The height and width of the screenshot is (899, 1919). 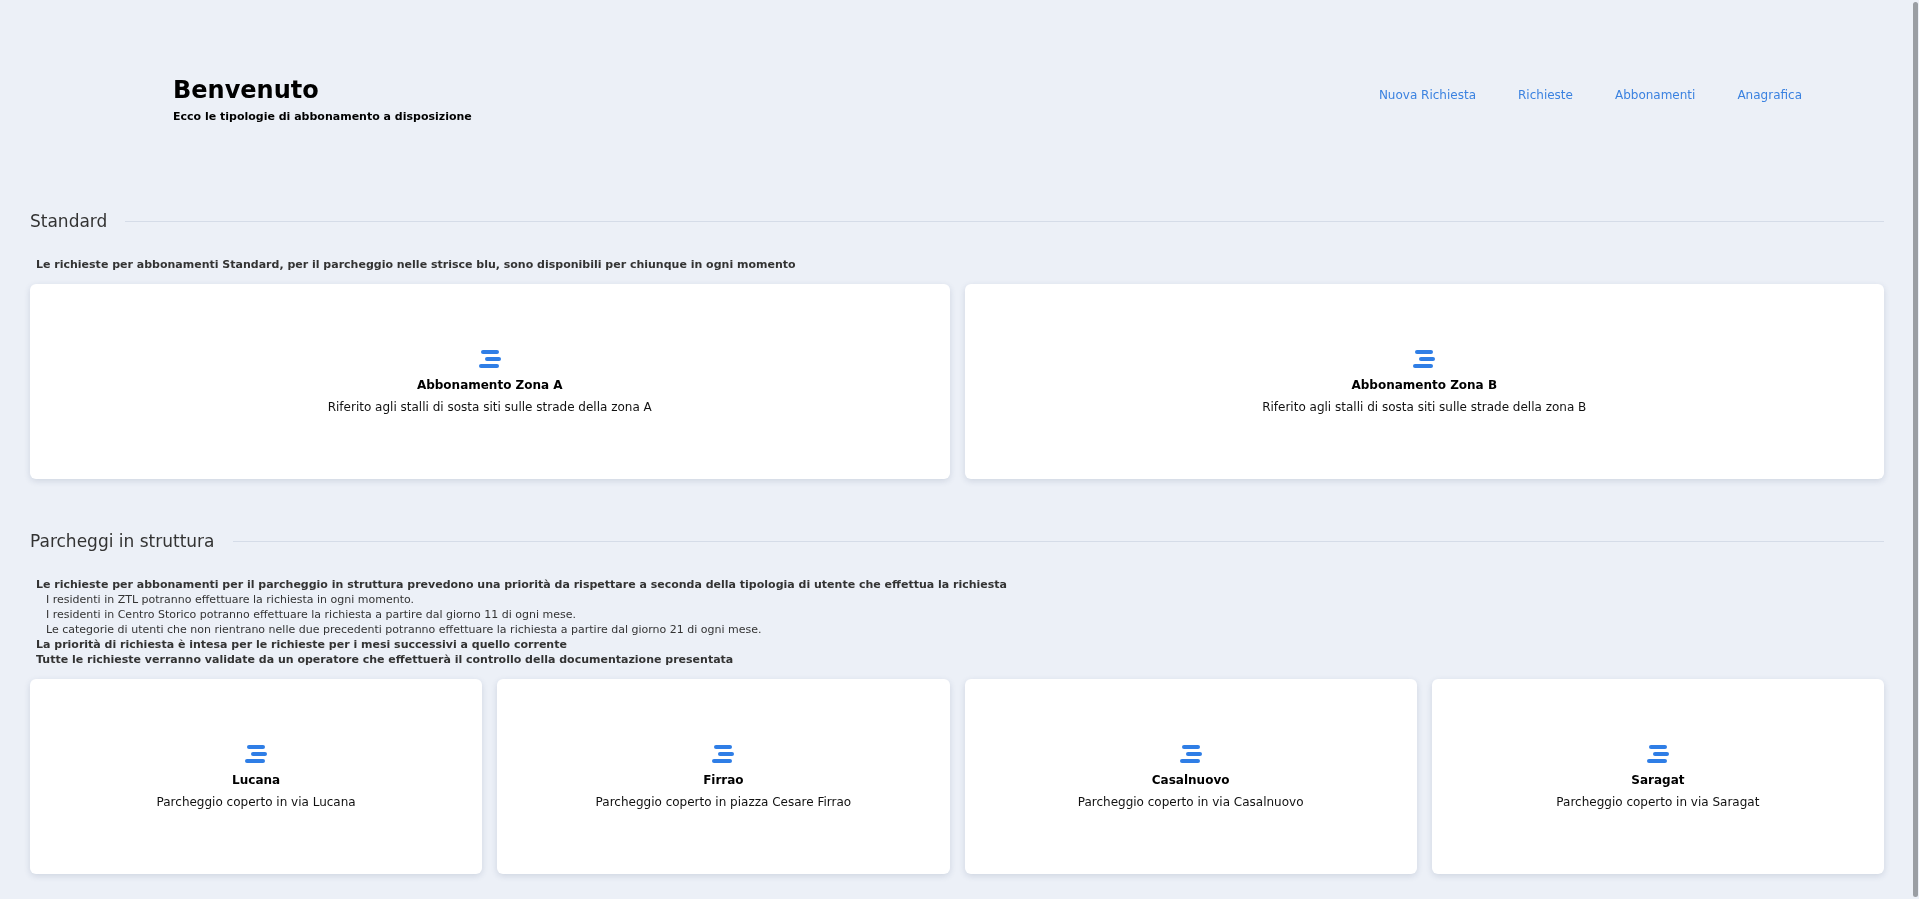 I want to click on subscription-card: Lucana Parcheggio coperto in via Lucana, so click(x=256, y=776).